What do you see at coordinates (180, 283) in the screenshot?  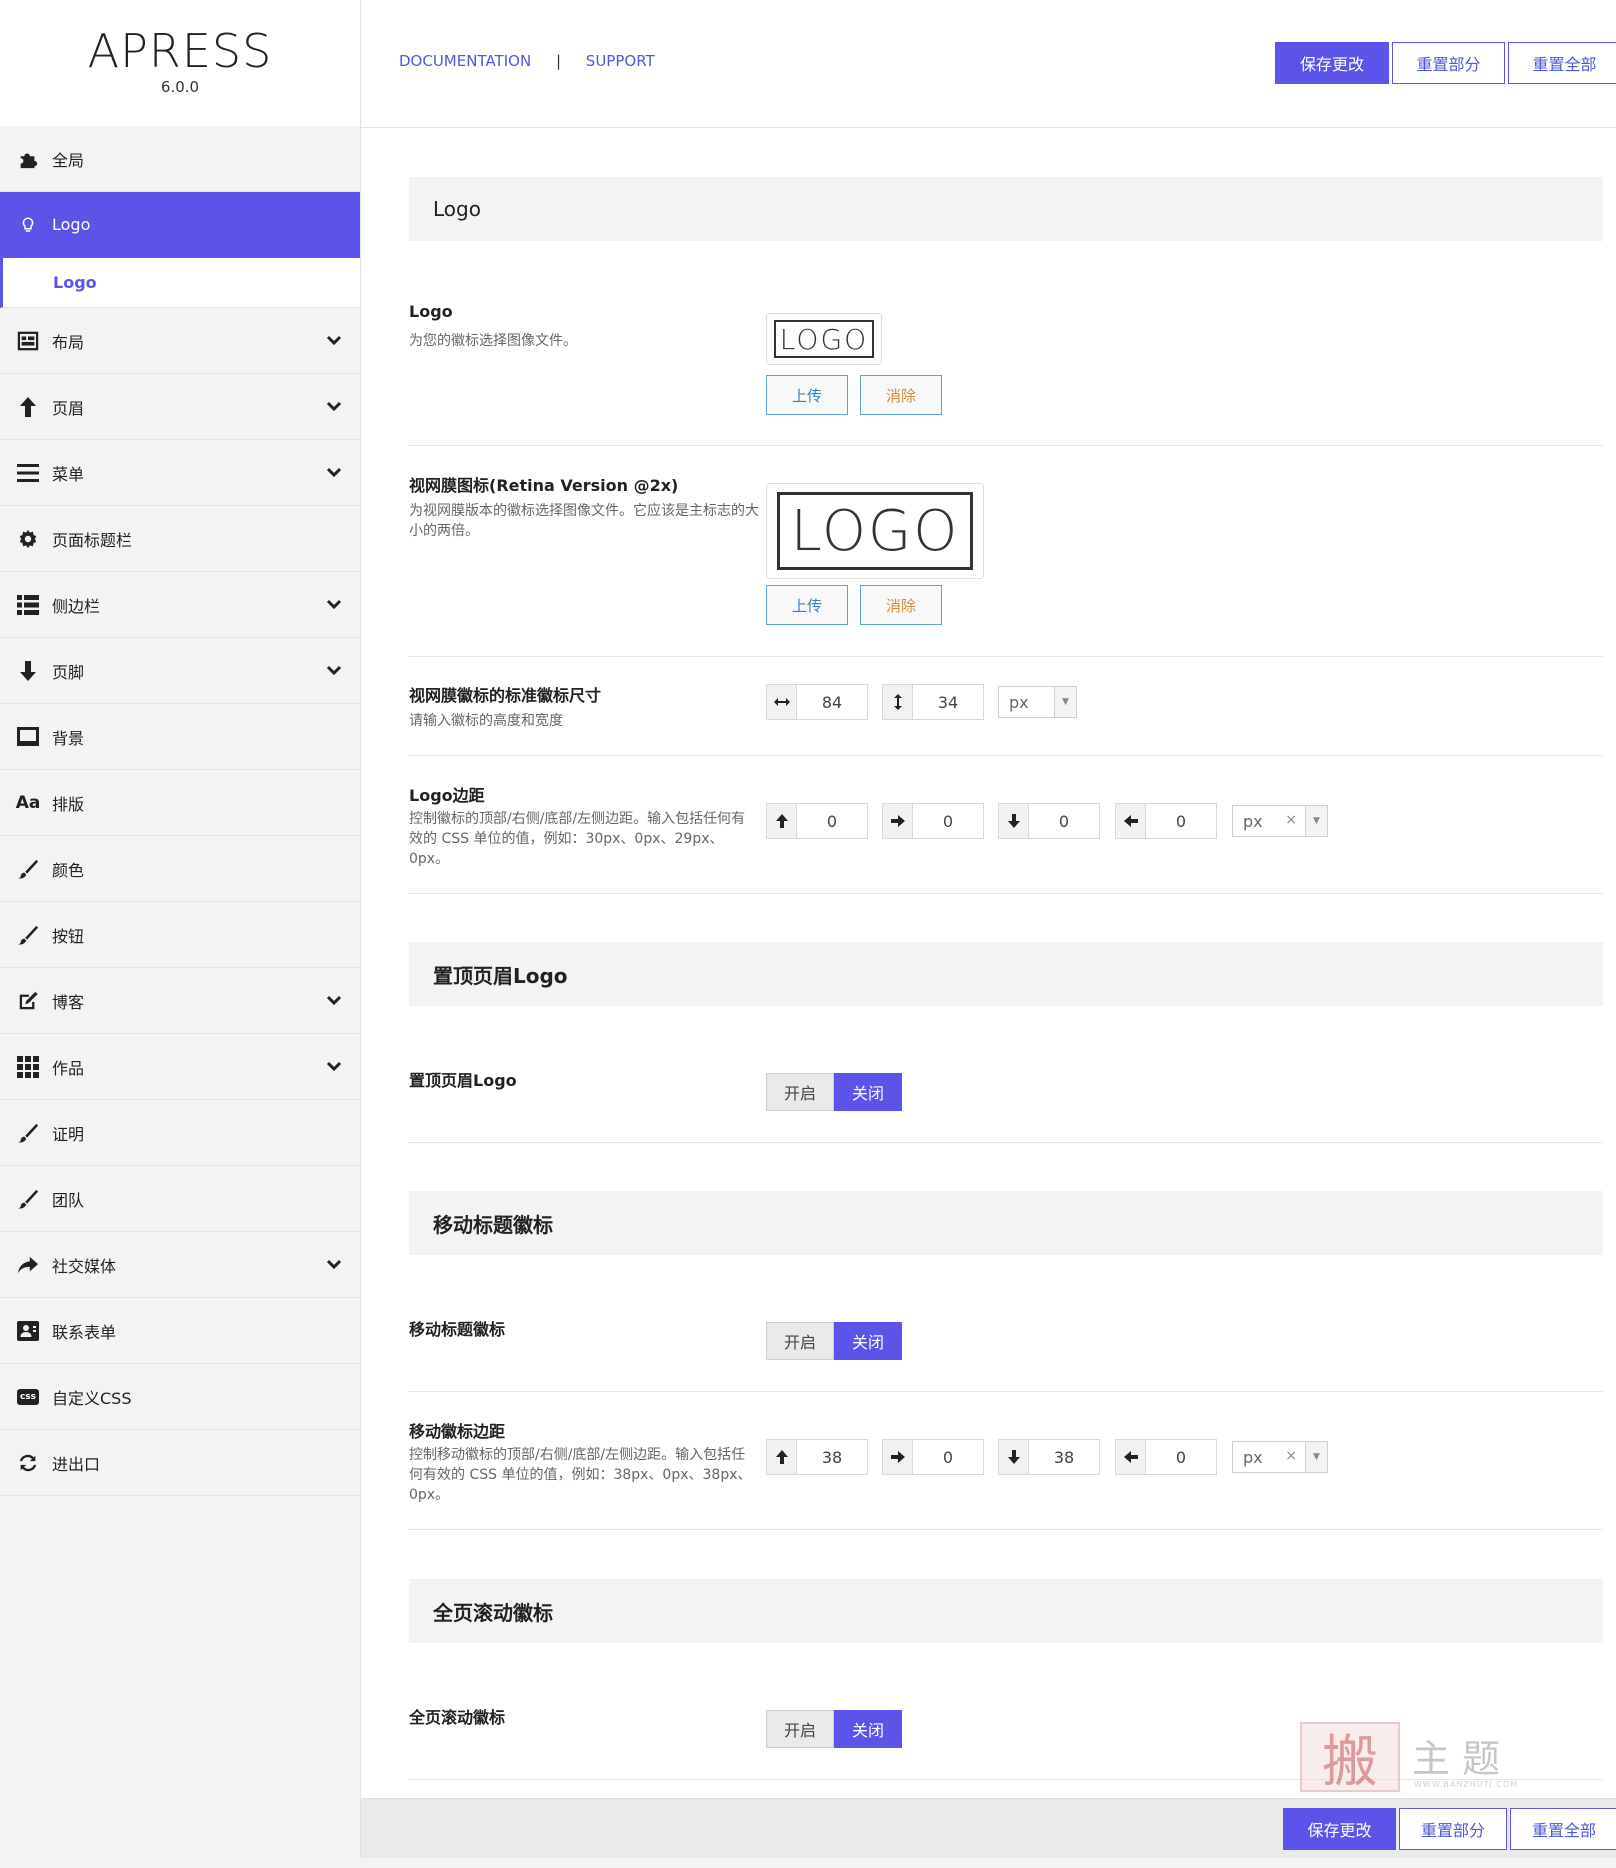 I see `sidebar-subitem-logo: Logo` at bounding box center [180, 283].